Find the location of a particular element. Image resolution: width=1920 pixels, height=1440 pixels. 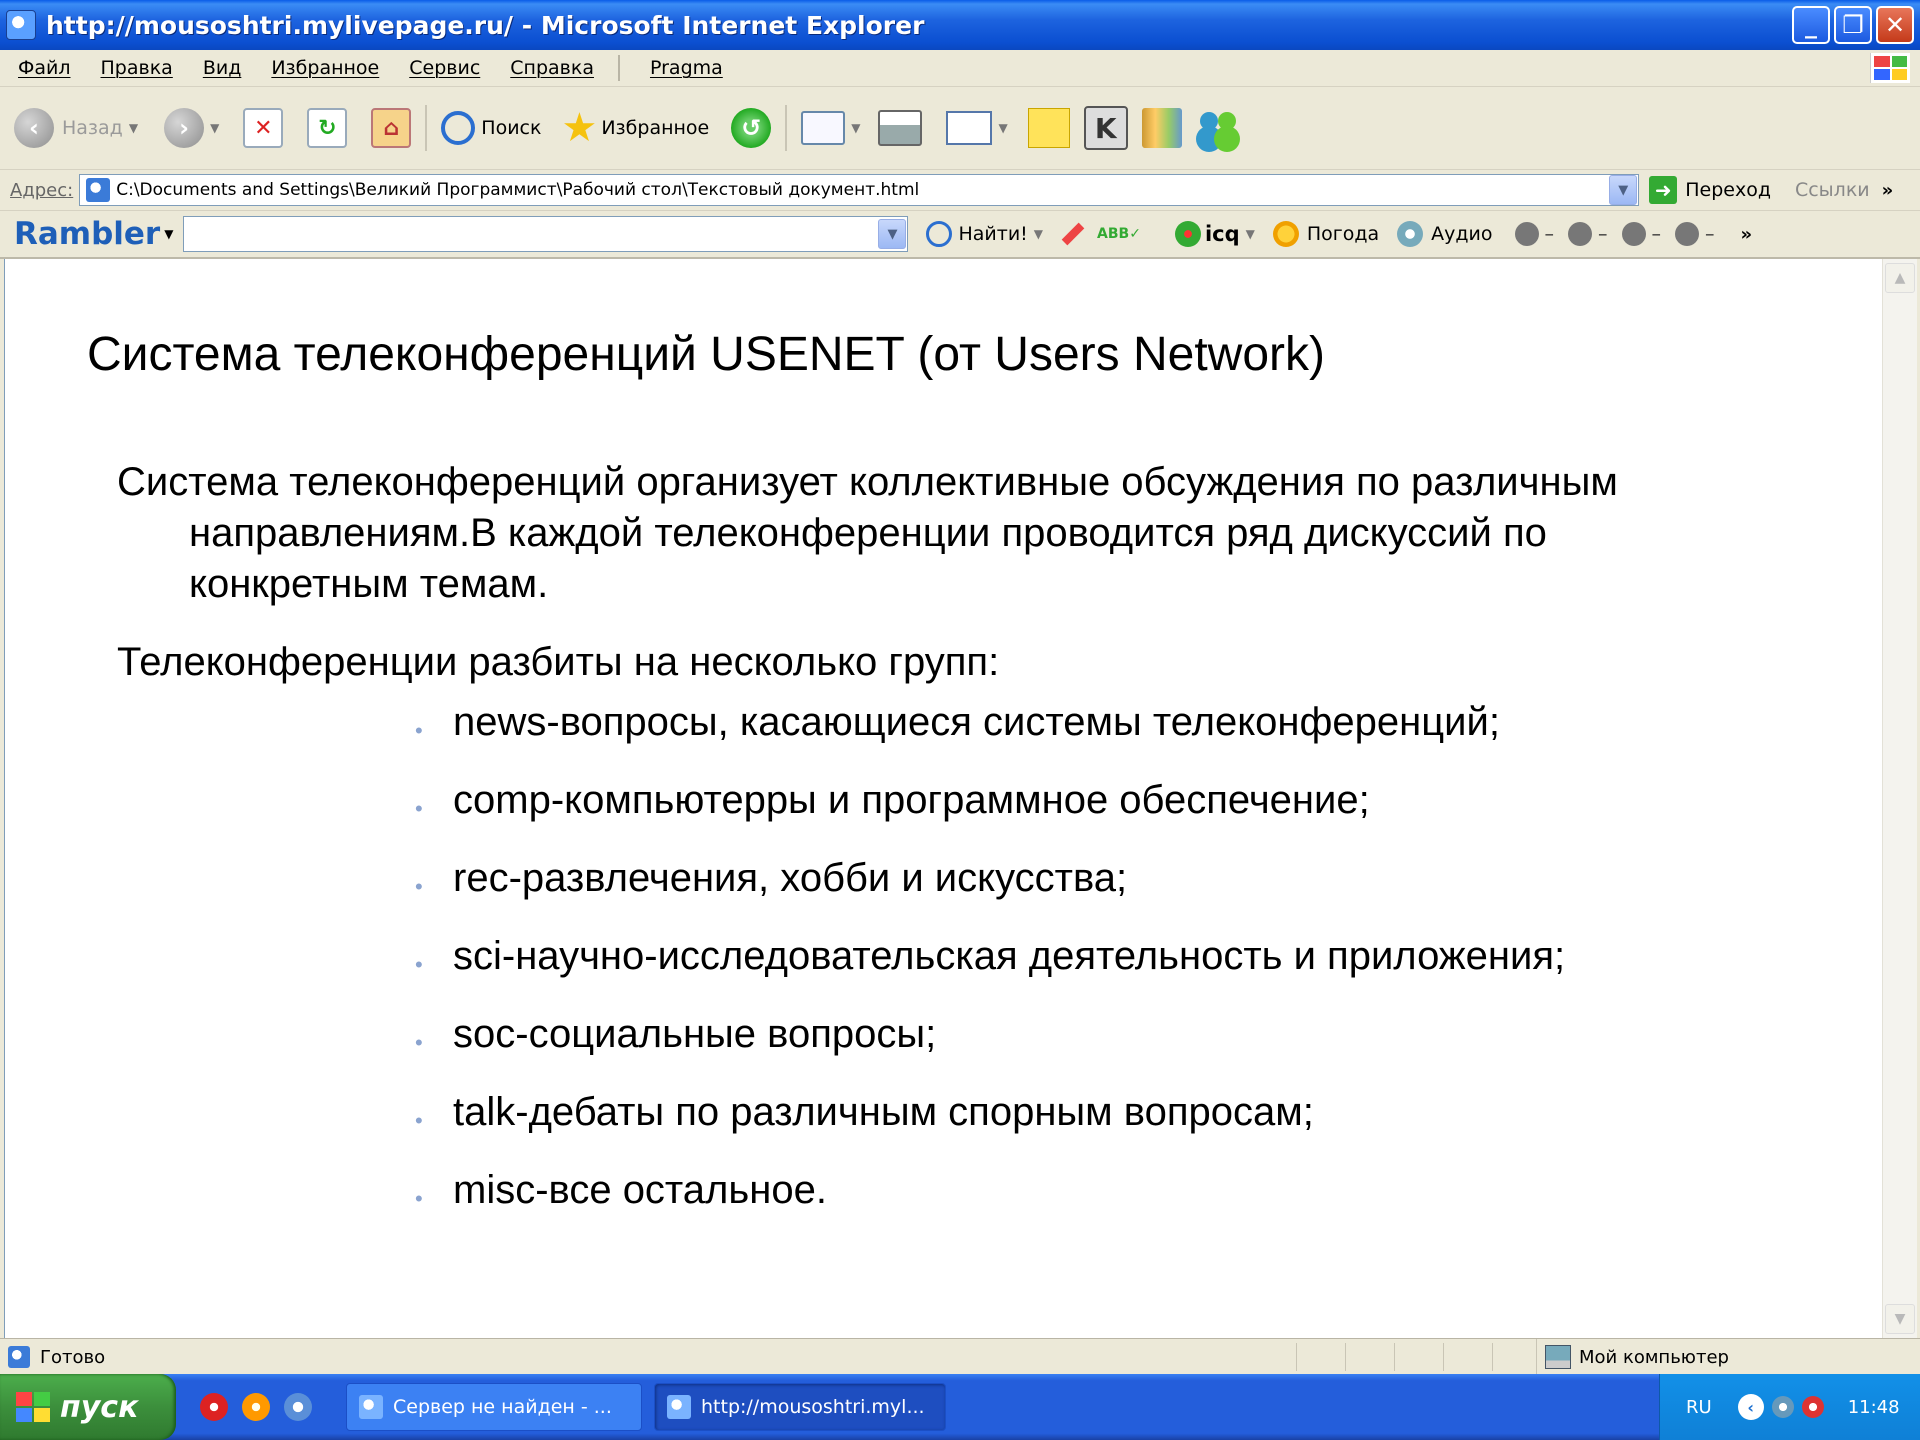

menu-view: Вид is located at coordinates (222, 68).